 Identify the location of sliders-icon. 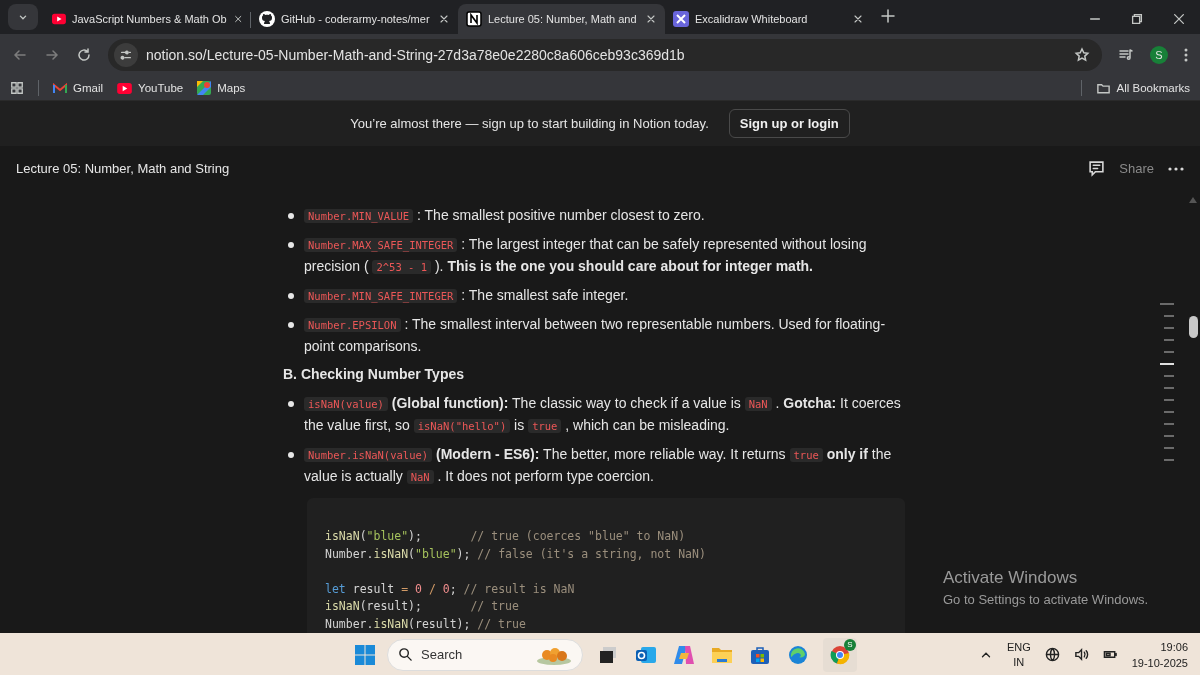
(126, 55).